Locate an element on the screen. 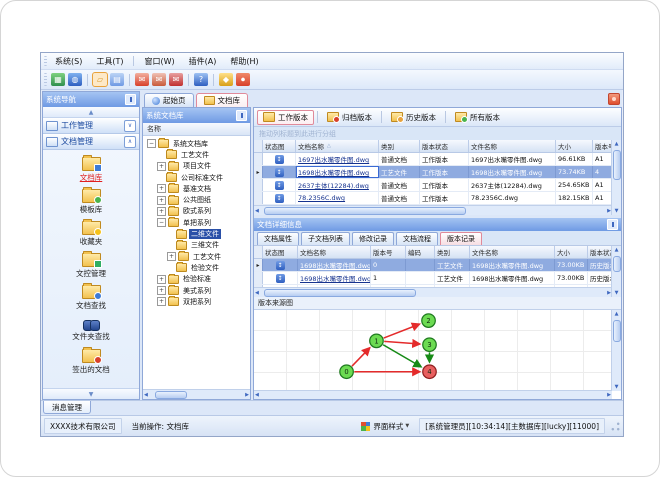 This screenshot has height=477, width=660. tree-node: + 欧式系列 is located at coordinates (196, 211).